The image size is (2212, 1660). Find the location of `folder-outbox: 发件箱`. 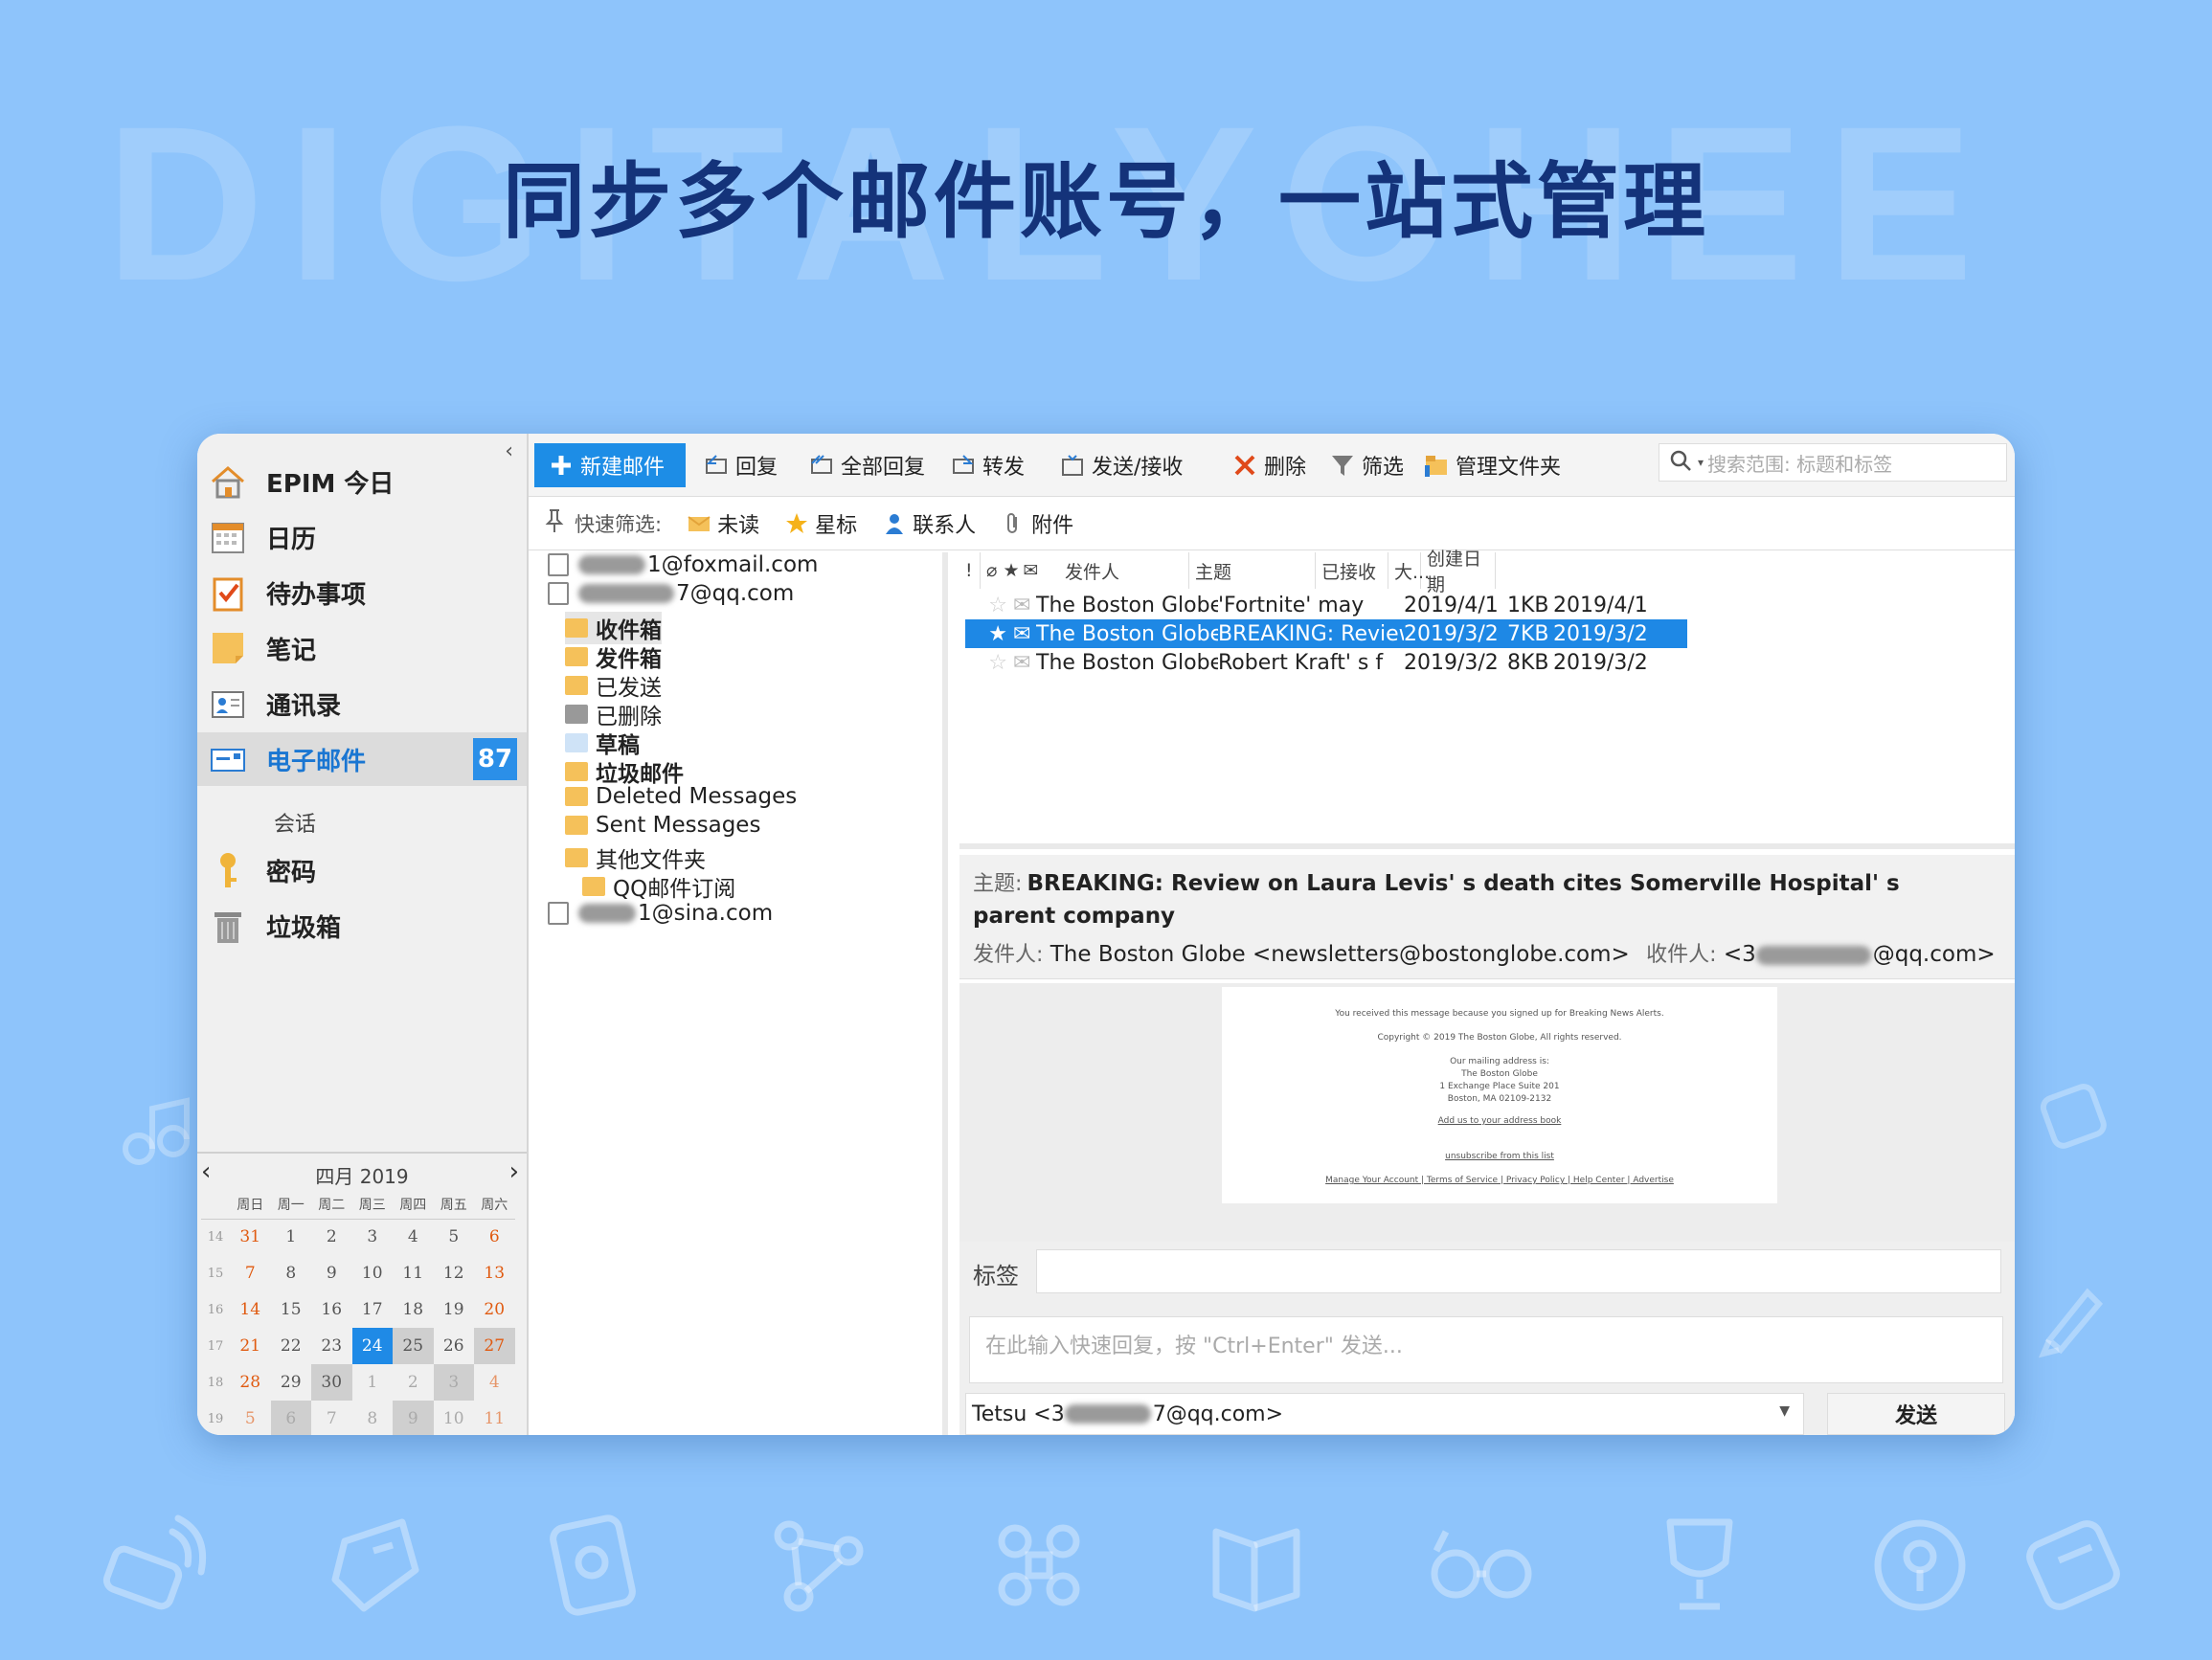

folder-outbox: 发件箱 is located at coordinates (613, 656).